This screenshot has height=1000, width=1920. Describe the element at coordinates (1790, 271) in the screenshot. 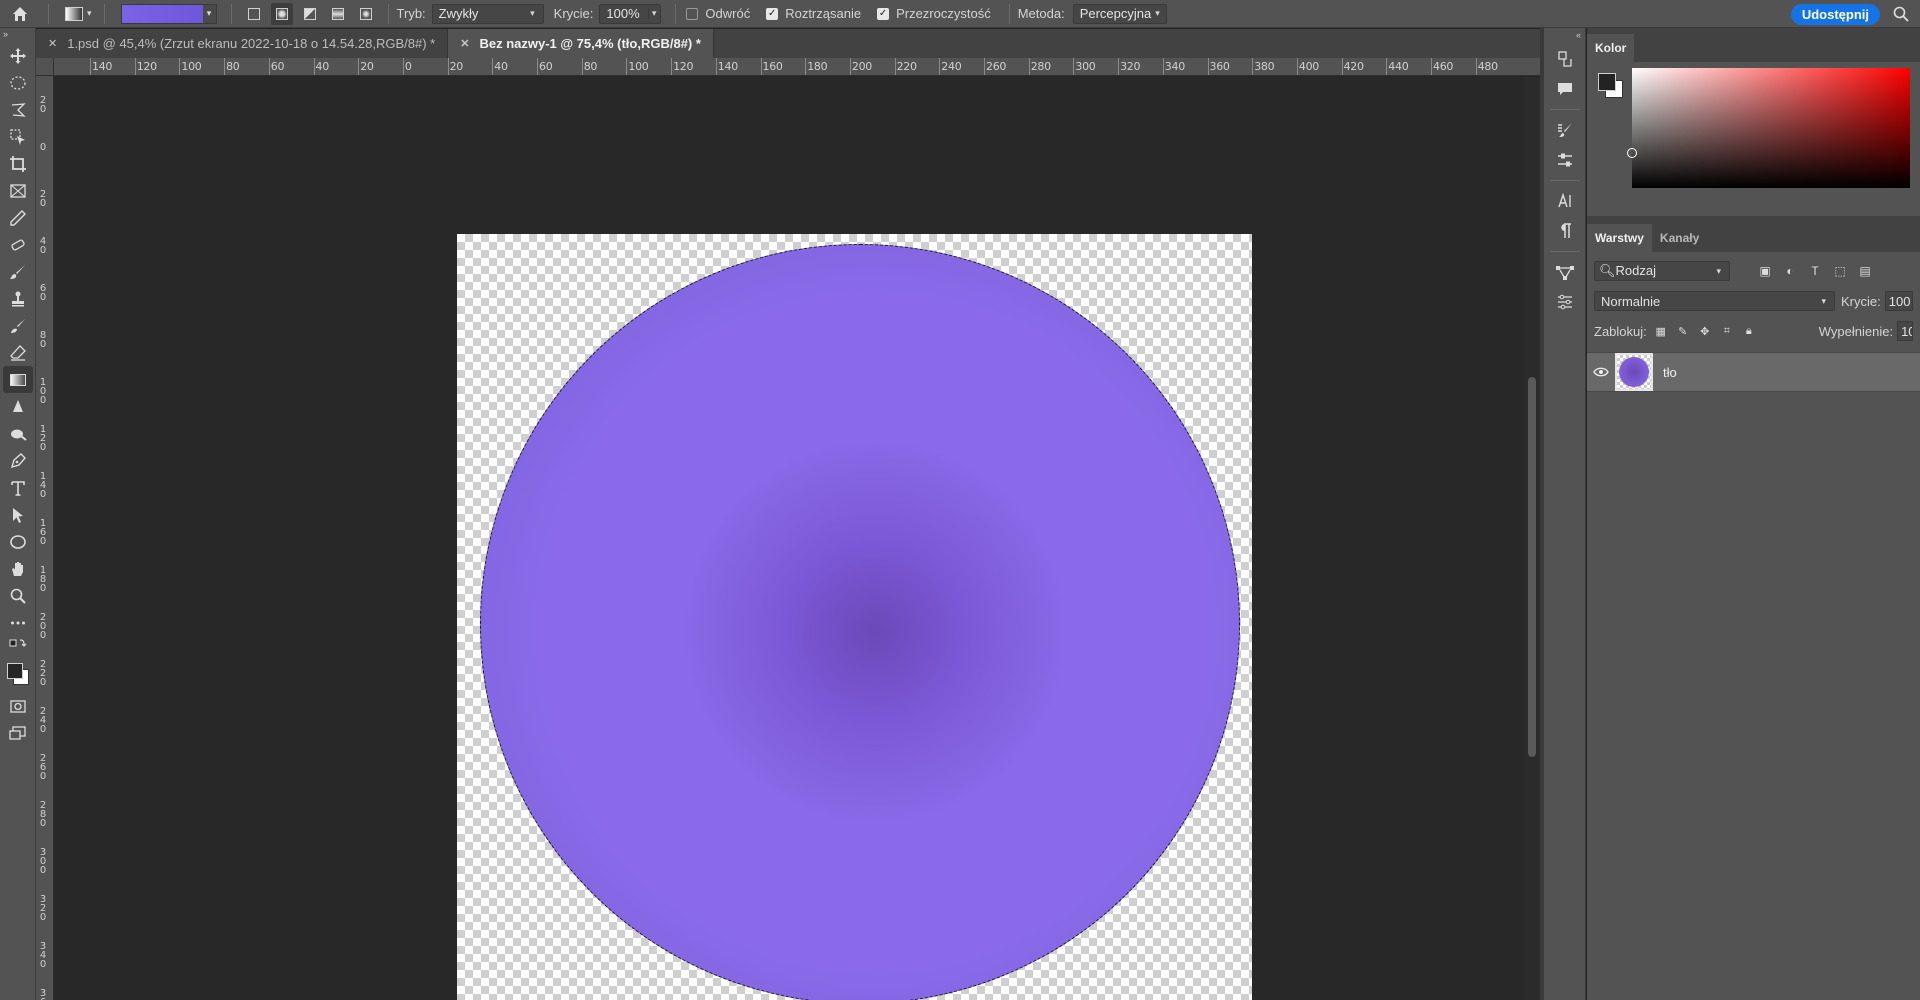

I see `adjustment-filter-icon: ◐` at that location.